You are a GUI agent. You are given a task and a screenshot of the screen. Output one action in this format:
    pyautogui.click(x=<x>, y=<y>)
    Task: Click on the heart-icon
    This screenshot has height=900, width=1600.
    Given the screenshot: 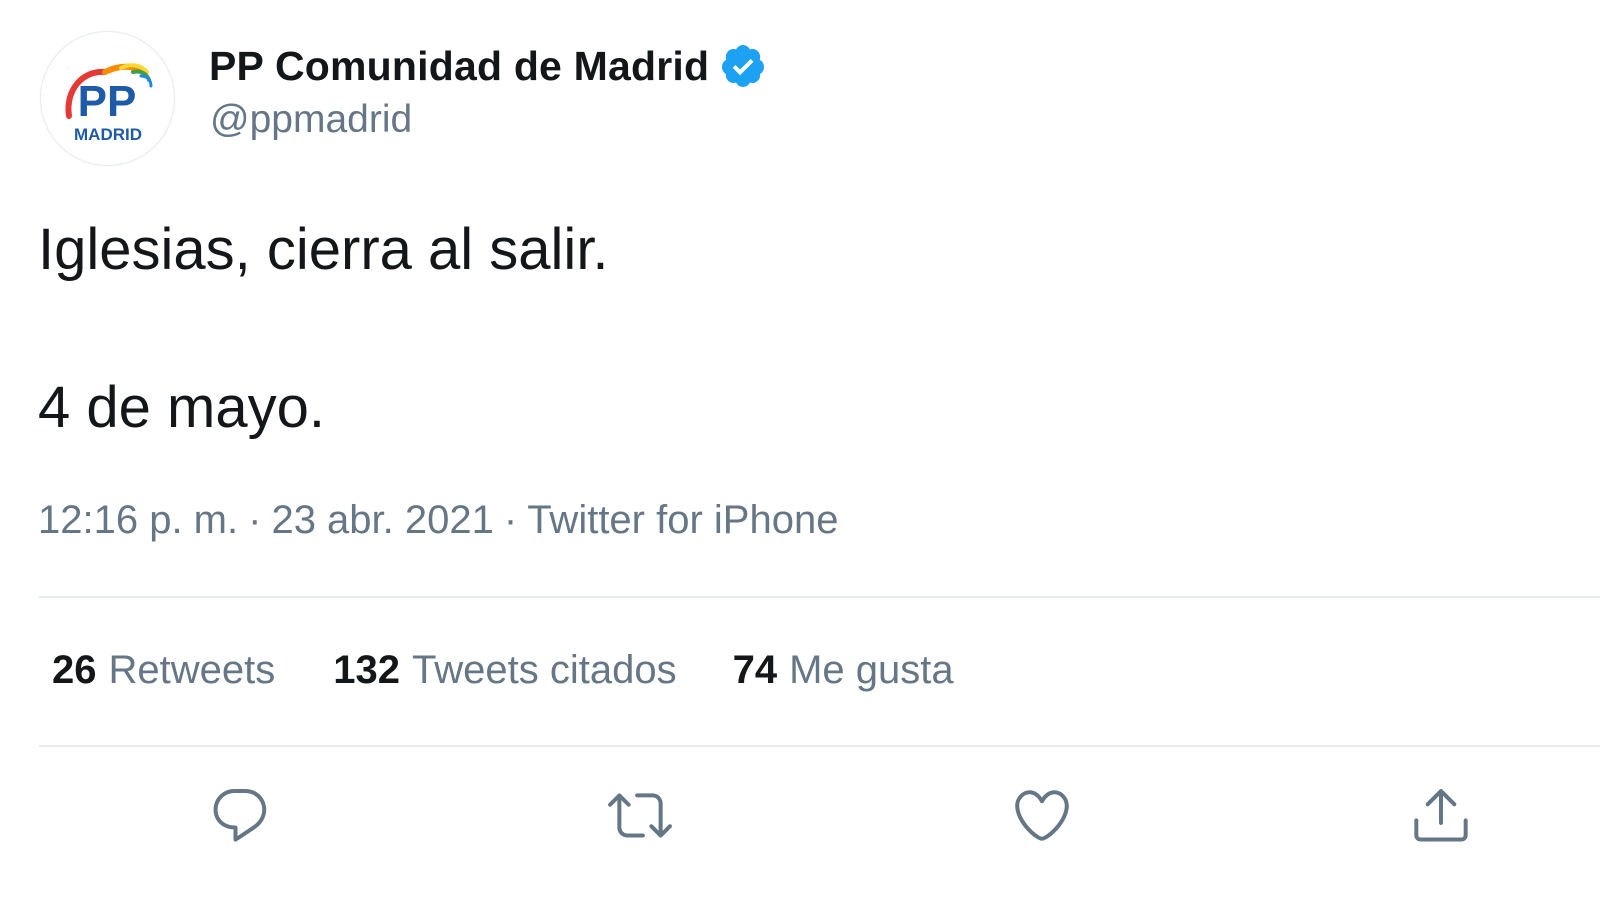 What is the action you would take?
    pyautogui.click(x=1042, y=815)
    